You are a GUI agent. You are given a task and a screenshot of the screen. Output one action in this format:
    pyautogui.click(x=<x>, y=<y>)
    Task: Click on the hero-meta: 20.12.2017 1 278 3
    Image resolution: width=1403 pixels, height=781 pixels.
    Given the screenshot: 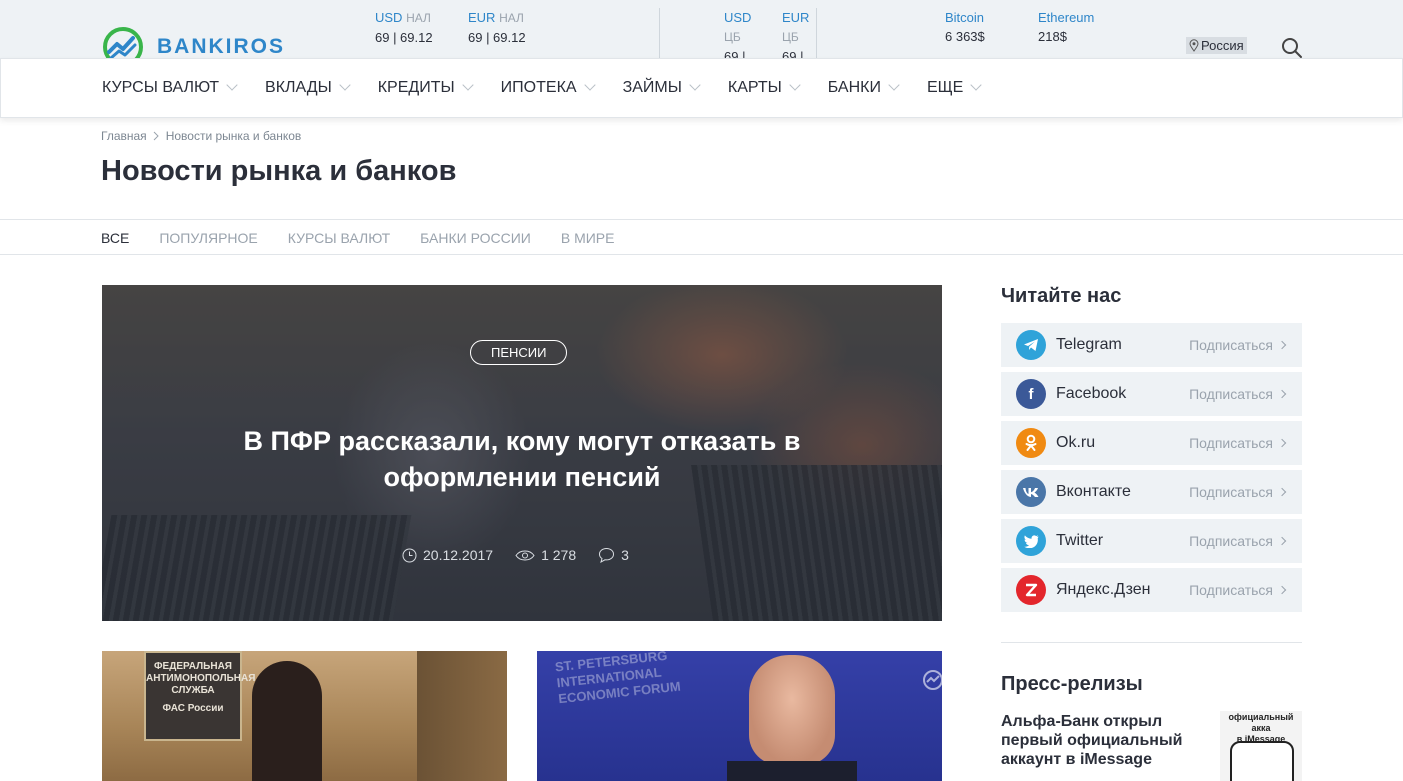 What is the action you would take?
    pyautogui.click(x=515, y=555)
    